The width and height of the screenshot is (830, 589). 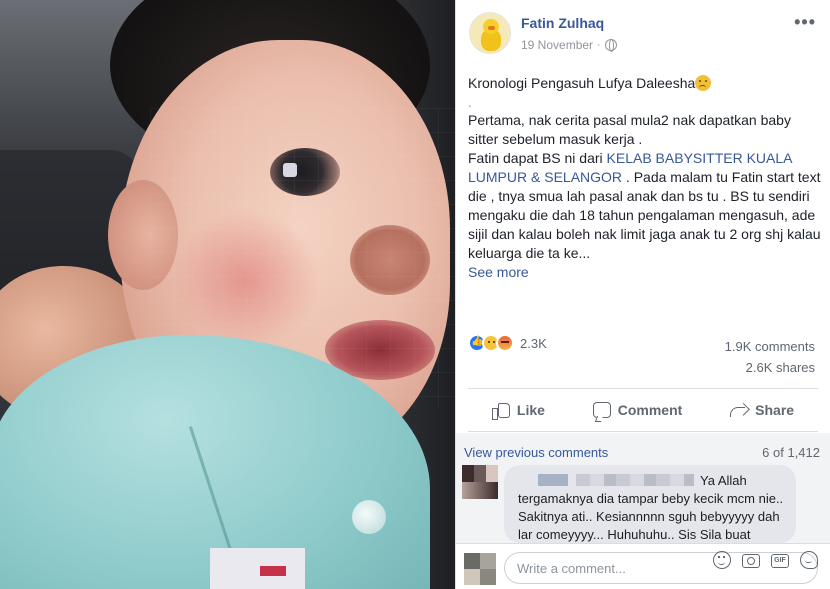 What do you see at coordinates (562, 23) in the screenshot?
I see `author-name: Fatin Zulhaq` at bounding box center [562, 23].